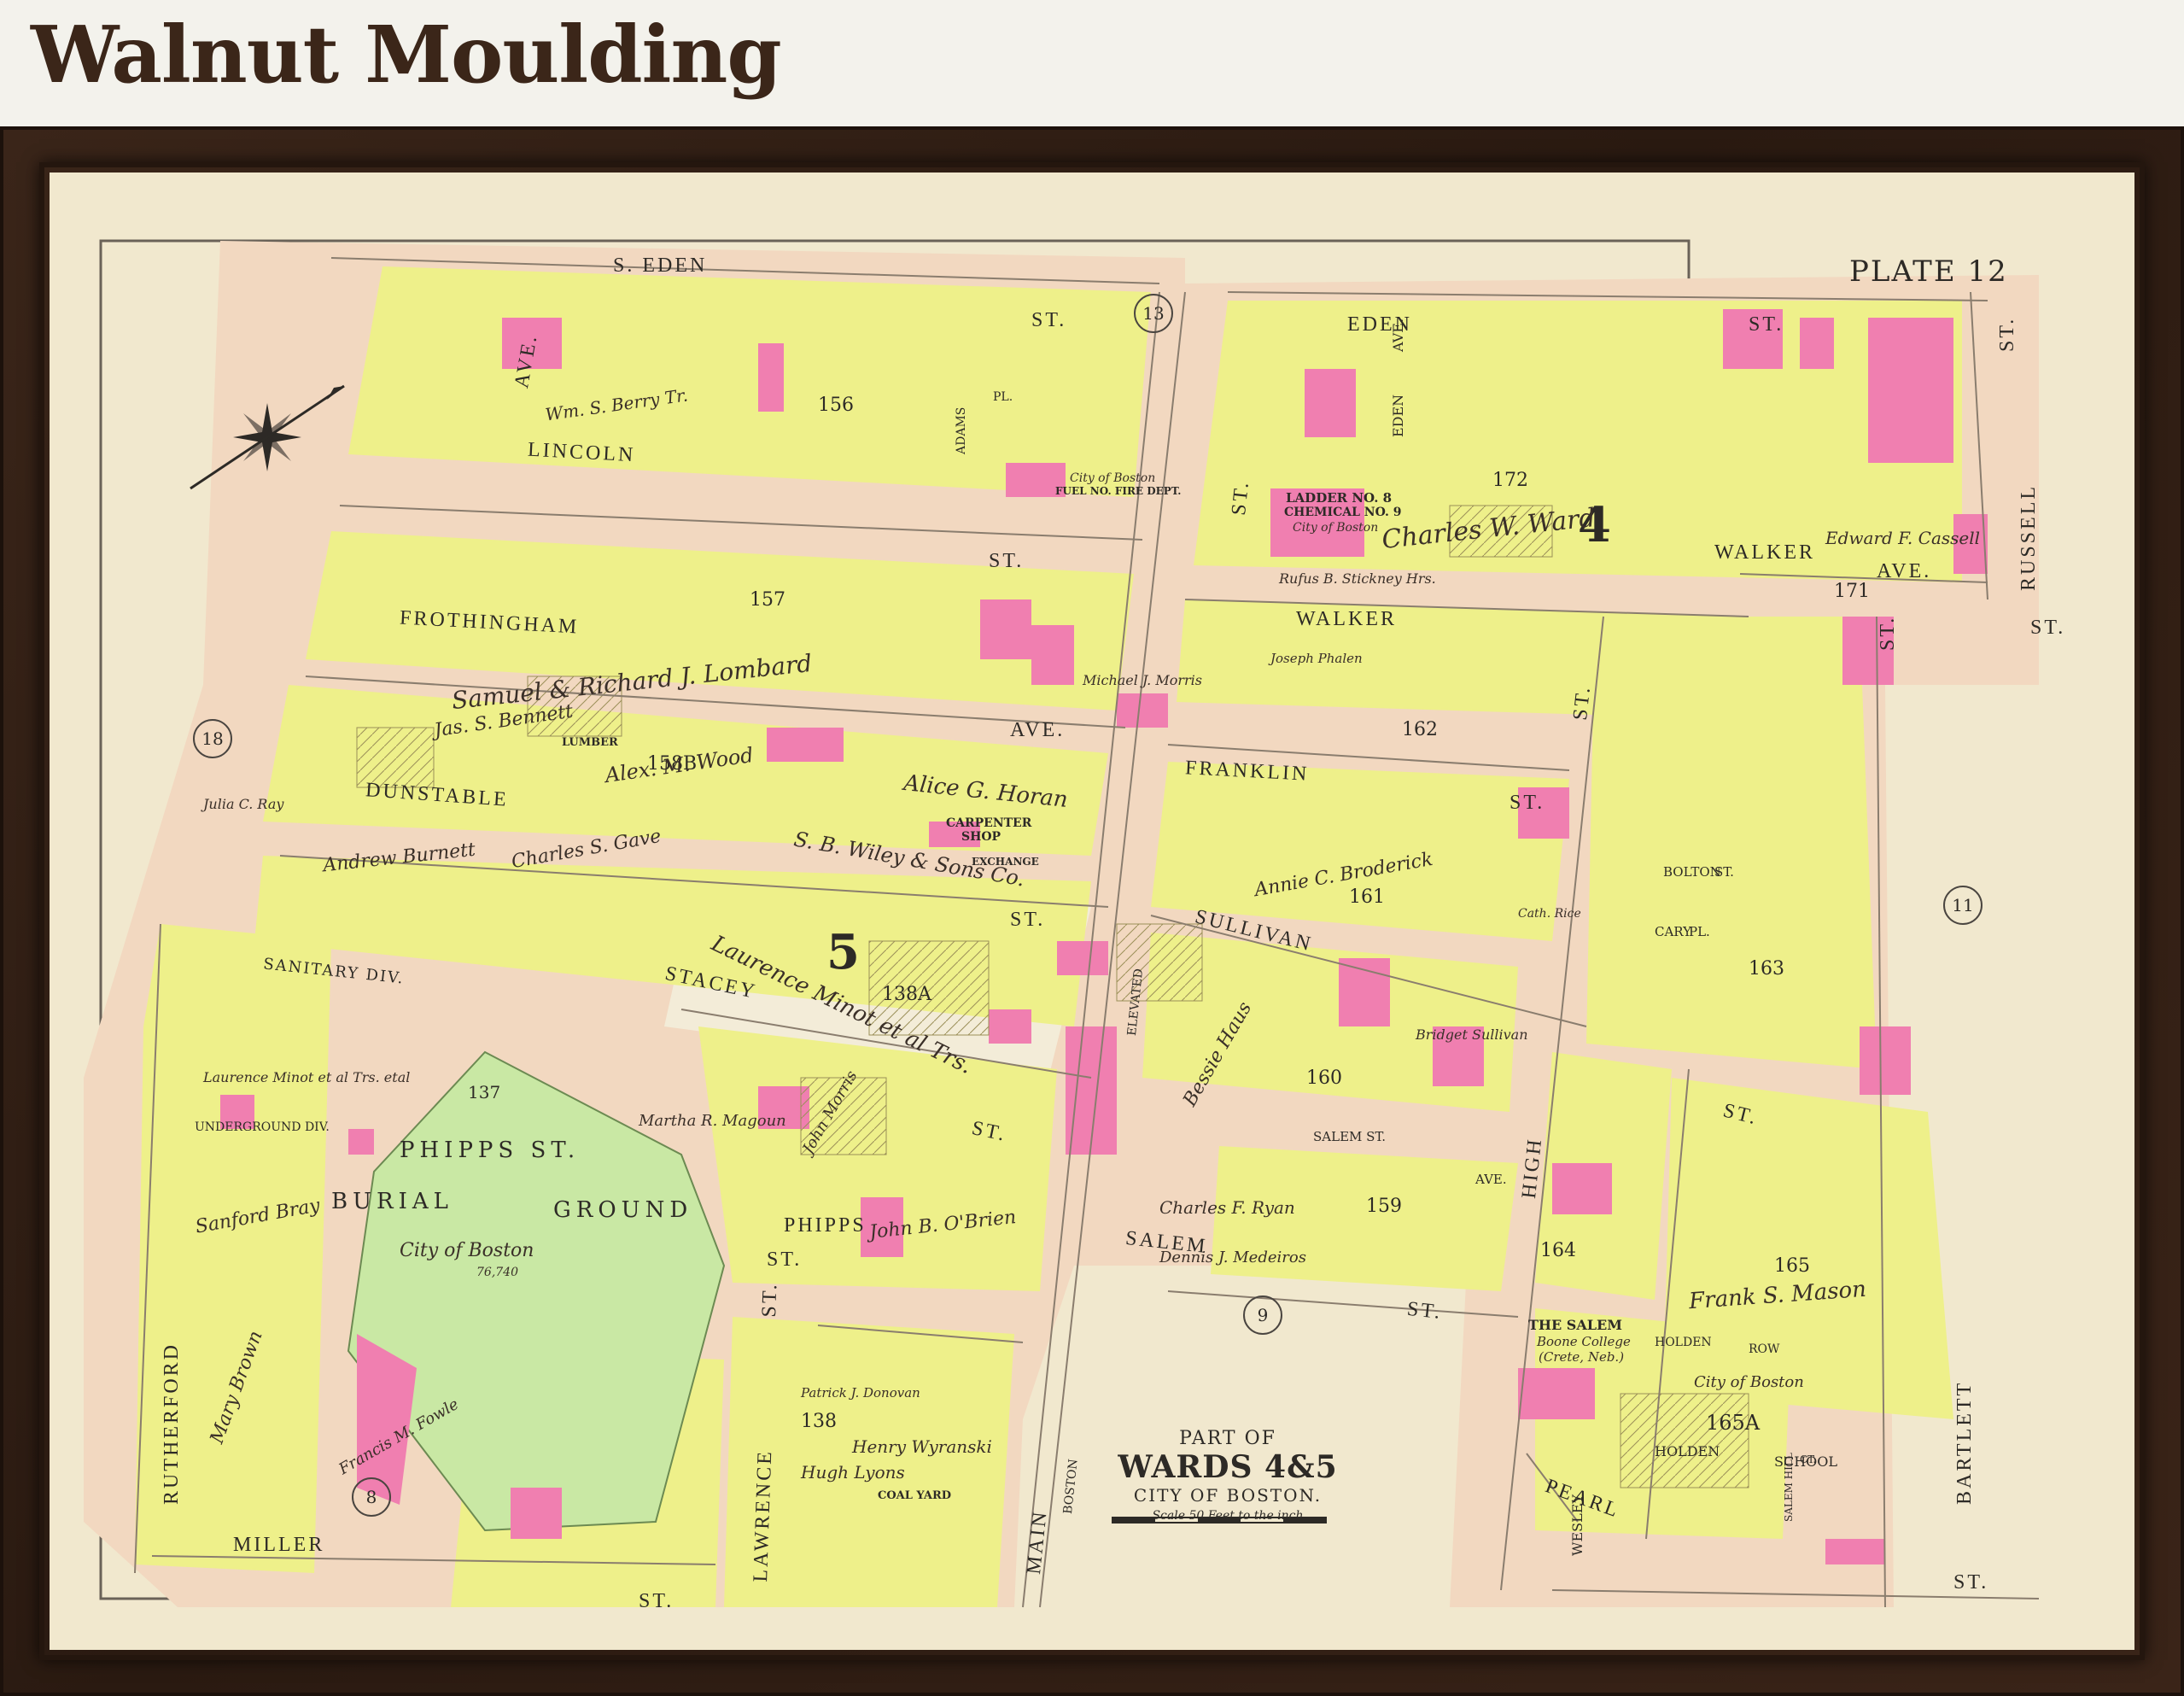  Describe the element at coordinates (1038, 730) in the screenshot. I see `street-frothingham-ave: AVE.` at that location.